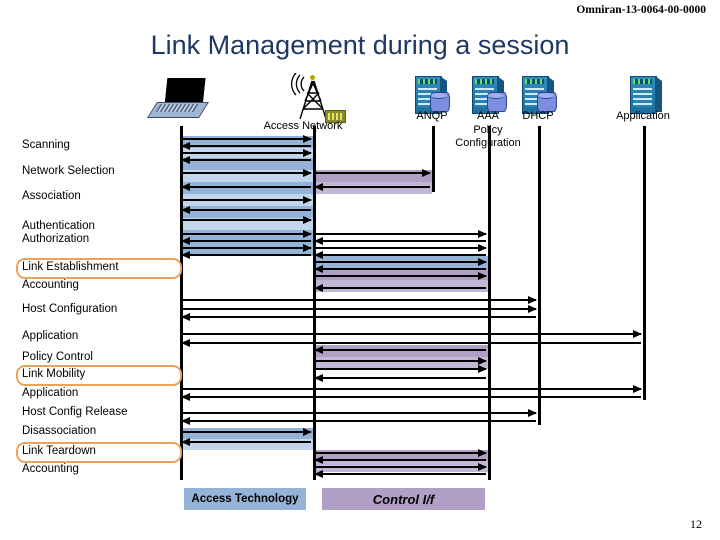 This screenshot has height=540, width=720. I want to click on document-id: Omniran-13-0064-00-0000, so click(641, 10).